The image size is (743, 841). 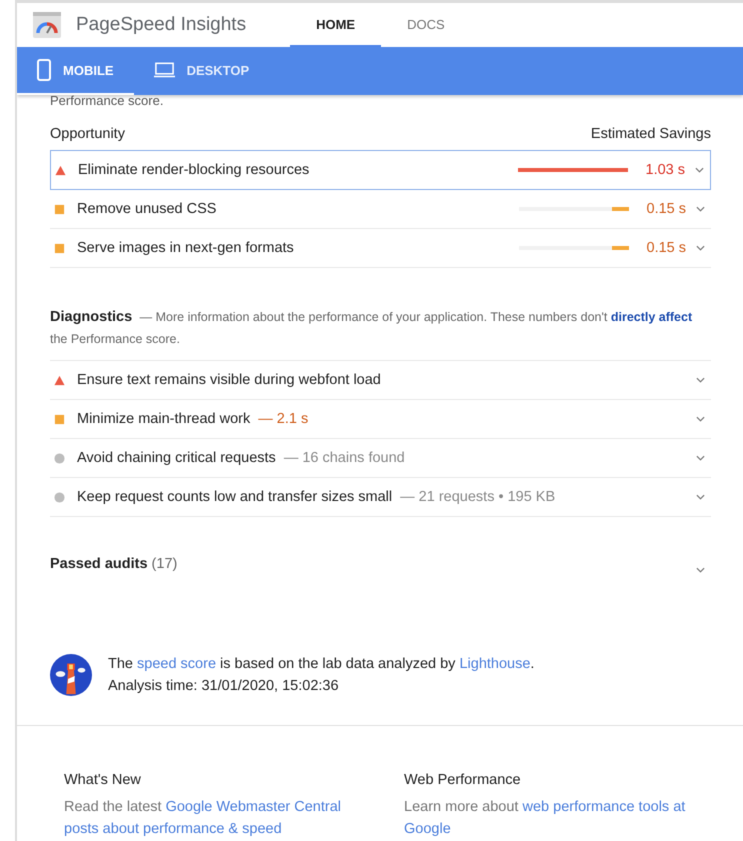 What do you see at coordinates (283, 419) in the screenshot?
I see `audit-detail: — 2.1 s` at bounding box center [283, 419].